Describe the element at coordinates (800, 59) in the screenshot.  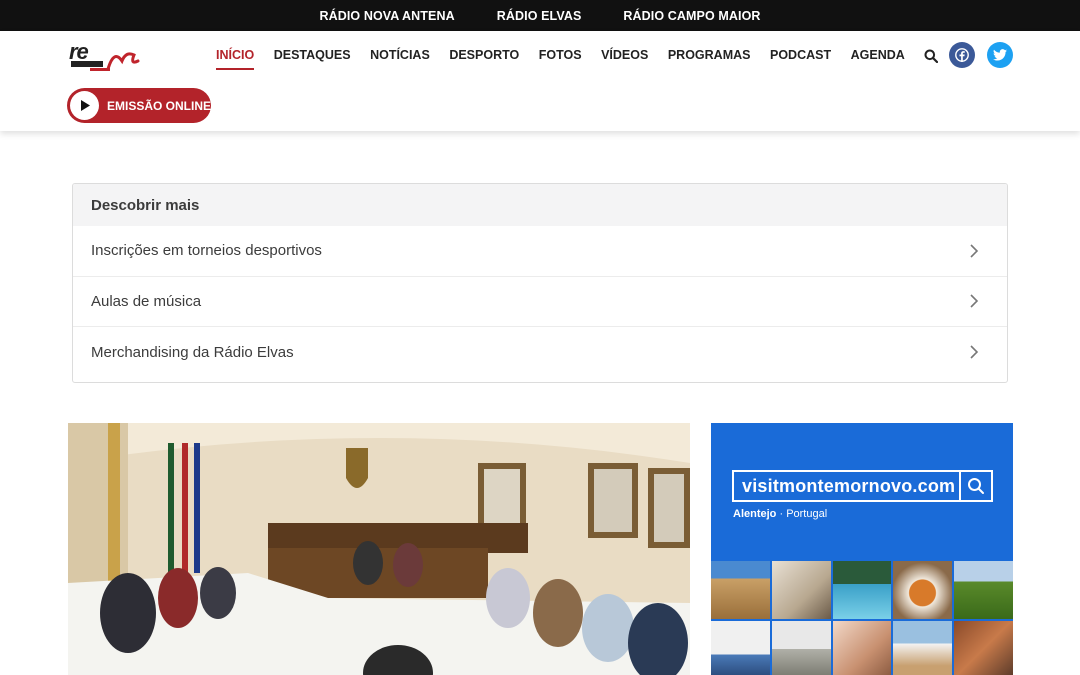
I see `nav-item-podcast: PODCAST` at that location.